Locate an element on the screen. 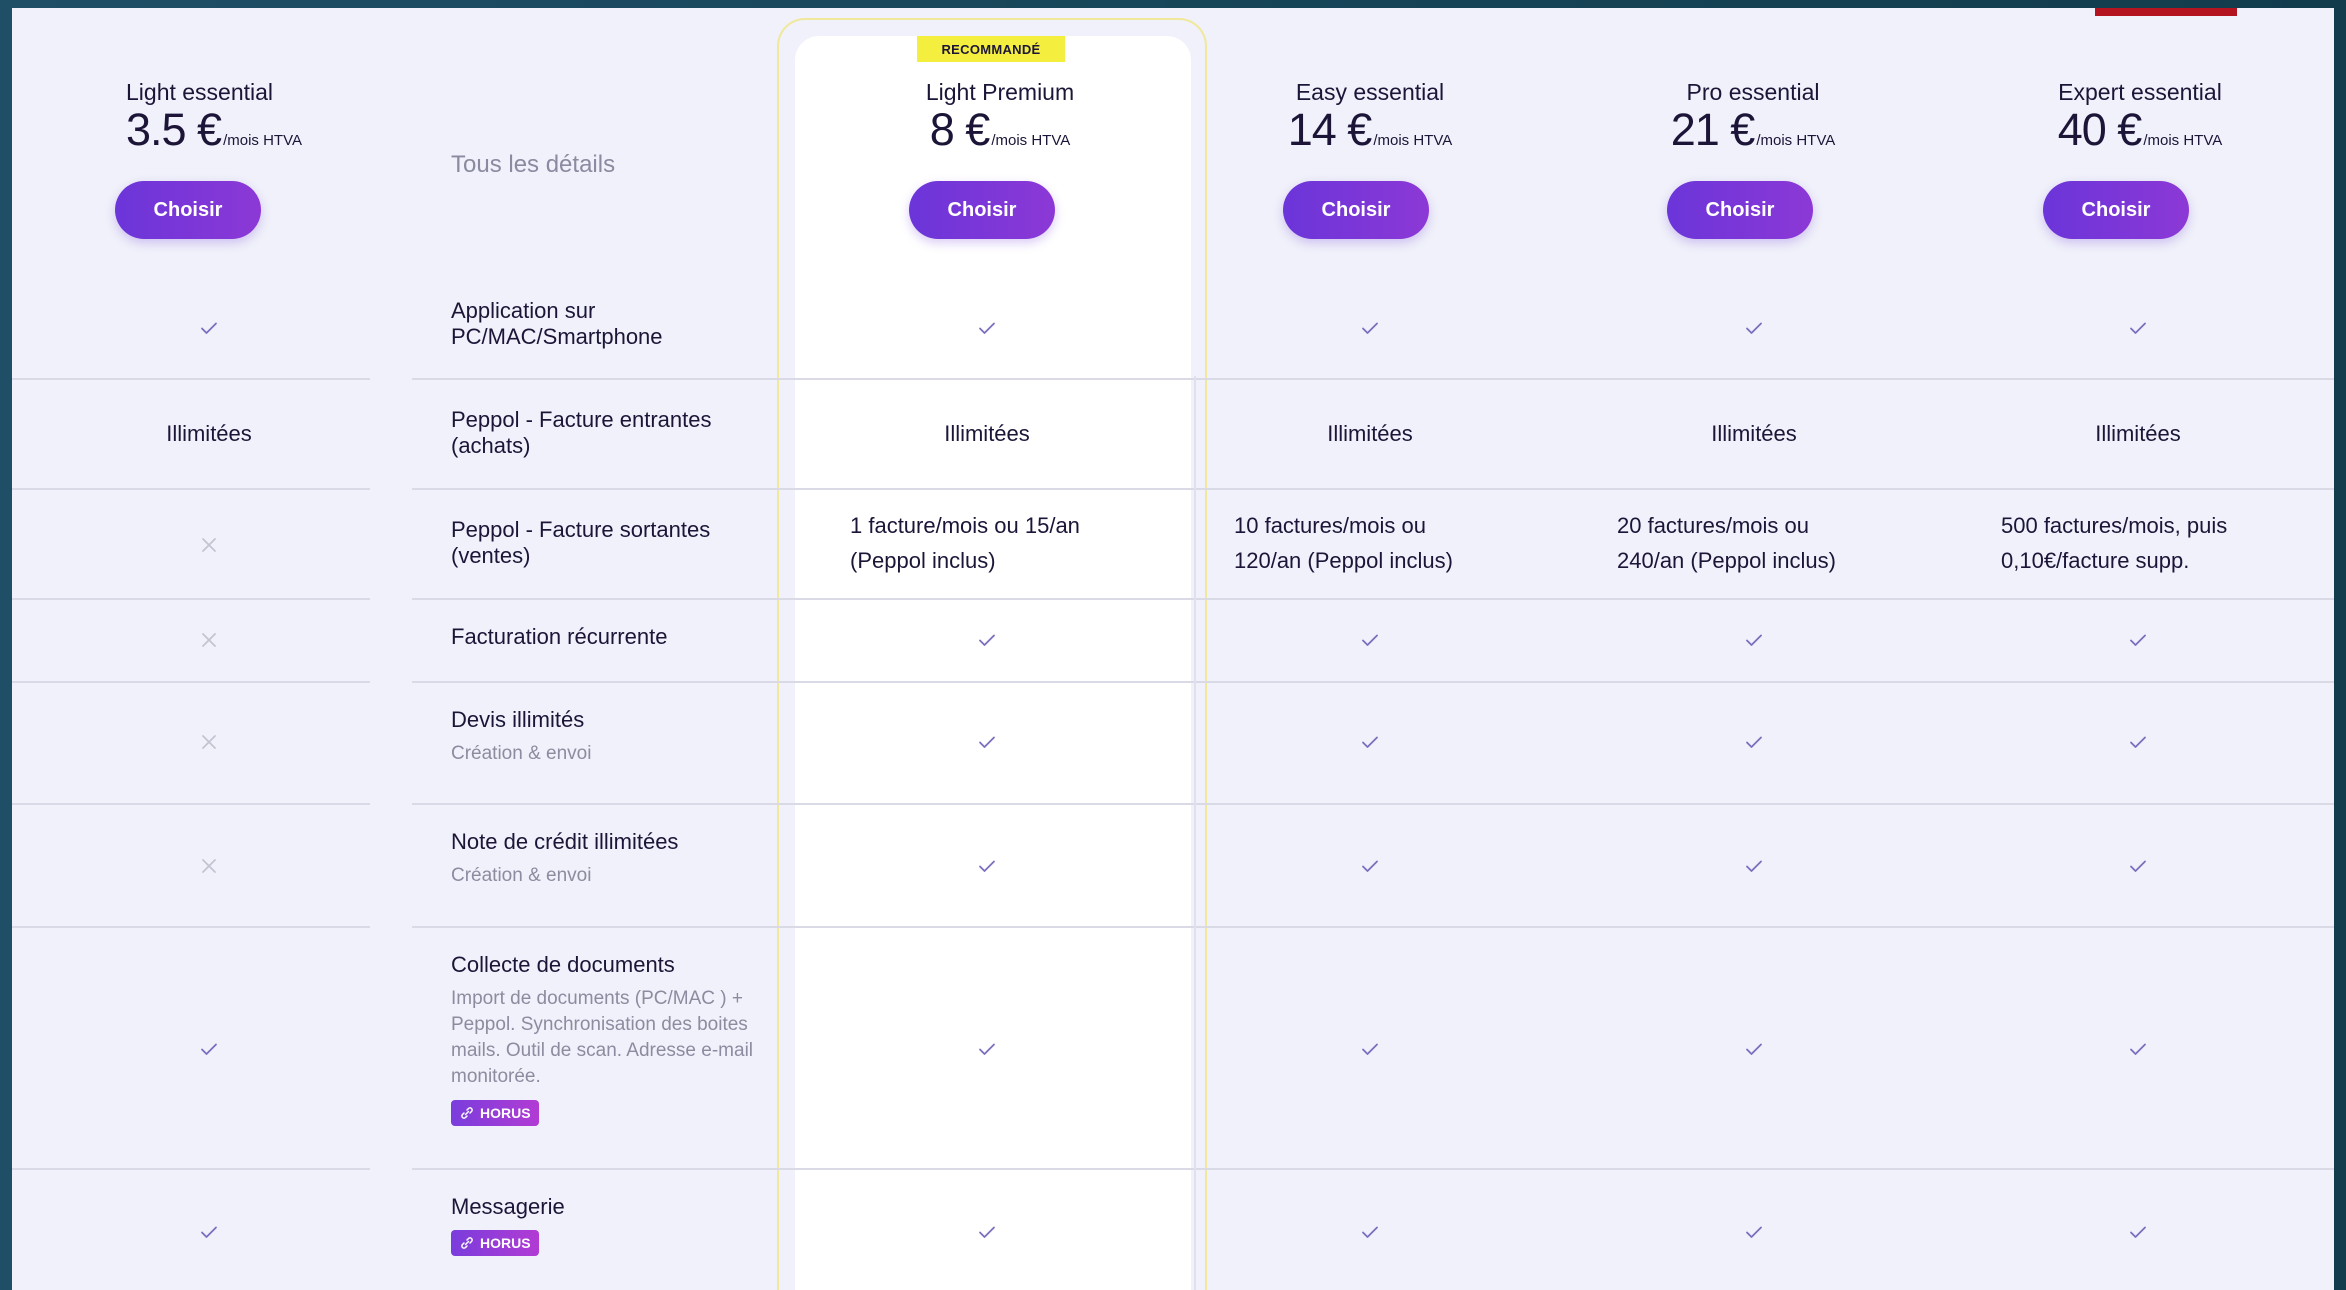  feature-title: Note de crédit illimitées is located at coordinates (565, 841).